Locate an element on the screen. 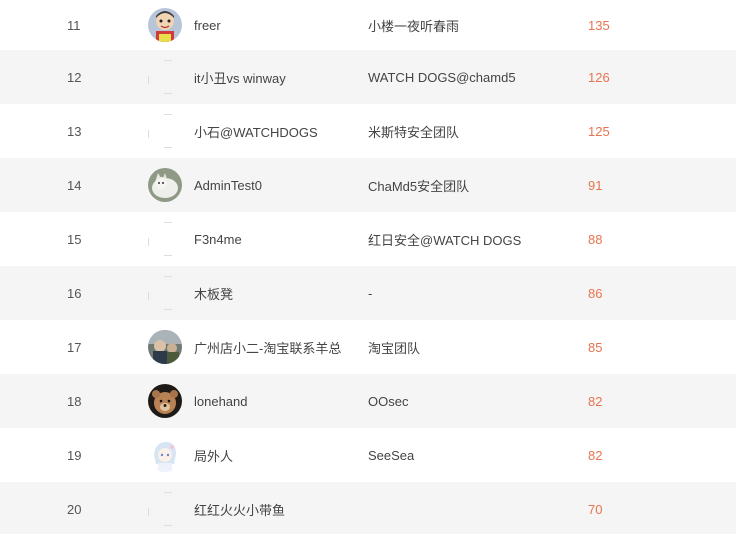 The height and width of the screenshot is (534, 736). table-row: 17 广州店小二-淘宝联系羊总 淘宝团队 85 is located at coordinates (368, 347).